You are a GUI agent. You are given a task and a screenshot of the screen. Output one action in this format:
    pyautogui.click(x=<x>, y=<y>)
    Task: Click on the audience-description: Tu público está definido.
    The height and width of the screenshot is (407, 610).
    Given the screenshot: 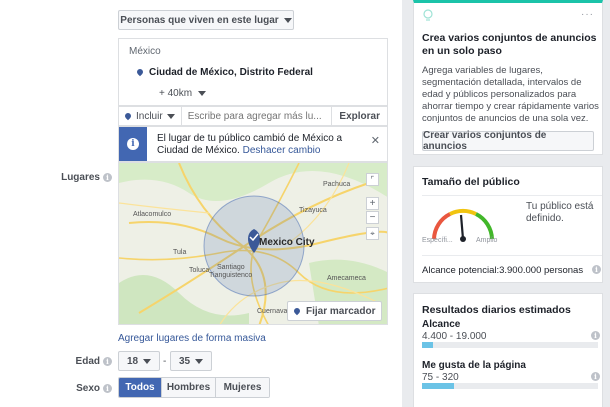 What is the action you would take?
    pyautogui.click(x=560, y=212)
    